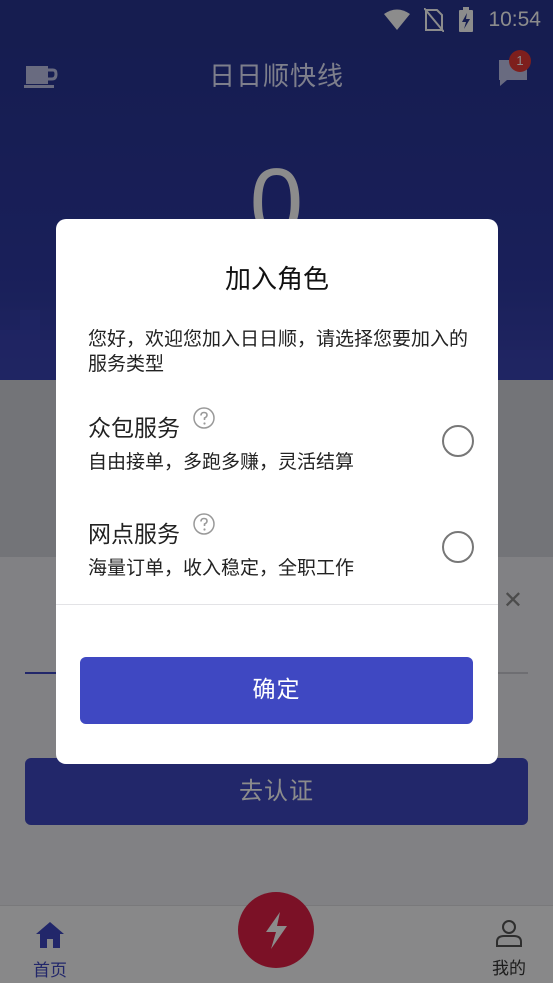 This screenshot has width=553, height=983. Describe the element at coordinates (277, 604) in the screenshot. I see `divider` at that location.